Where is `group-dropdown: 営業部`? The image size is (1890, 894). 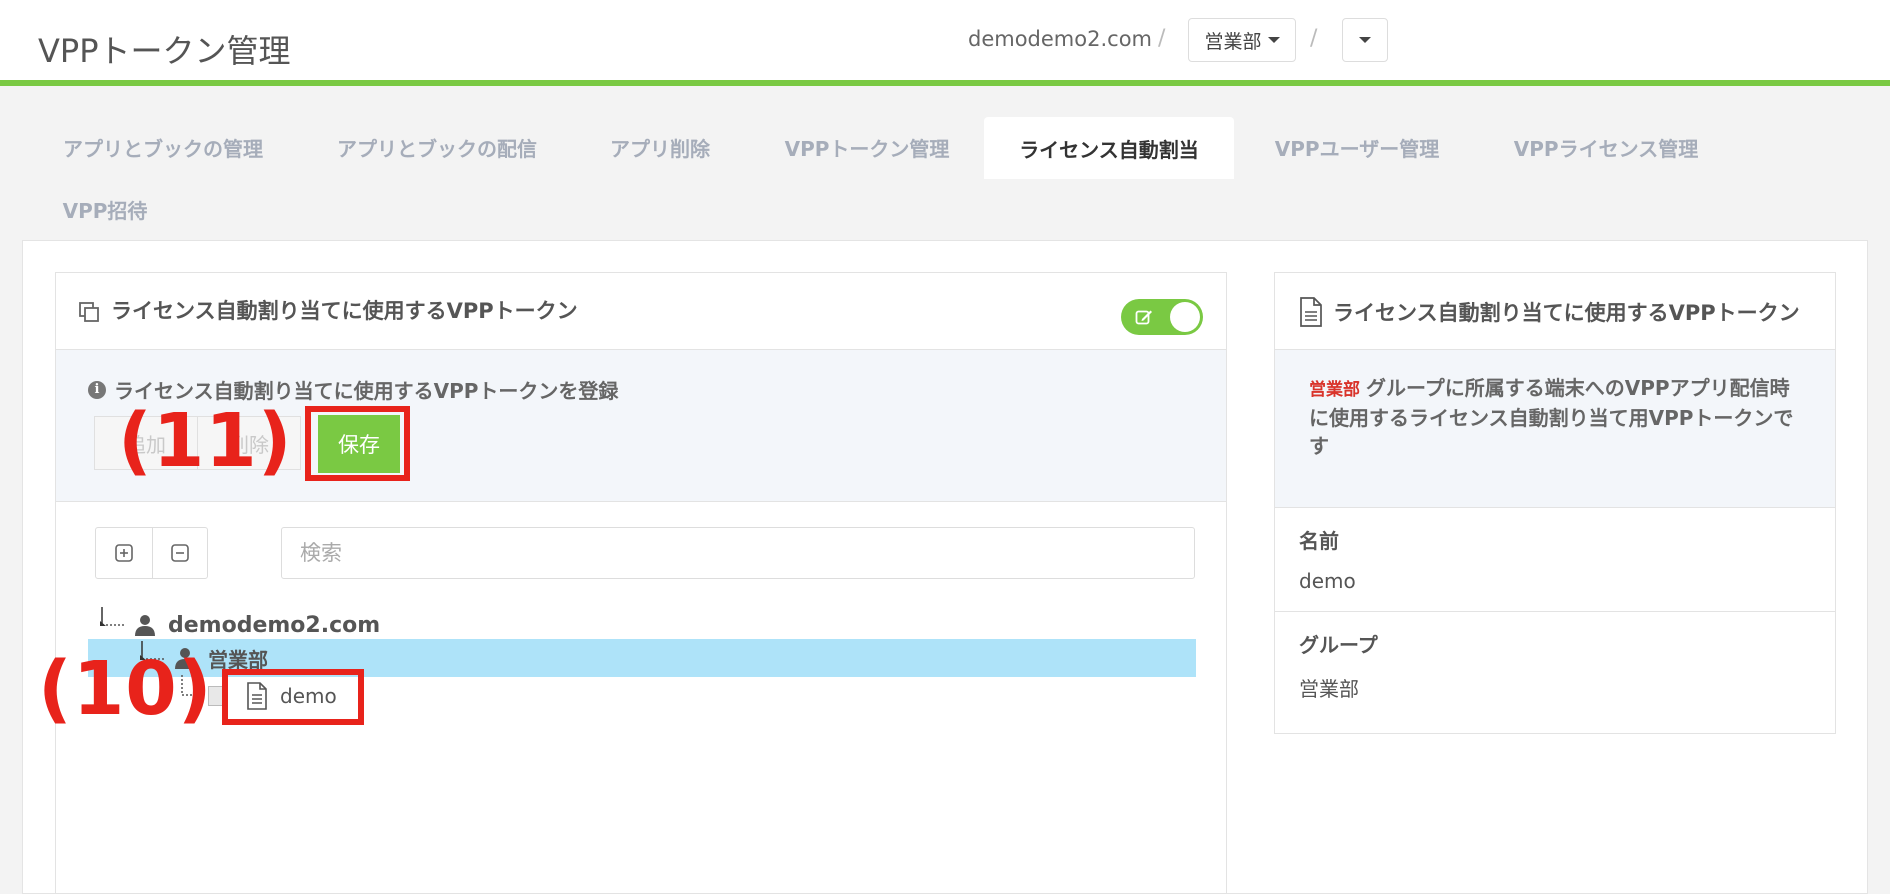
group-dropdown: 営業部 is located at coordinates (1242, 40).